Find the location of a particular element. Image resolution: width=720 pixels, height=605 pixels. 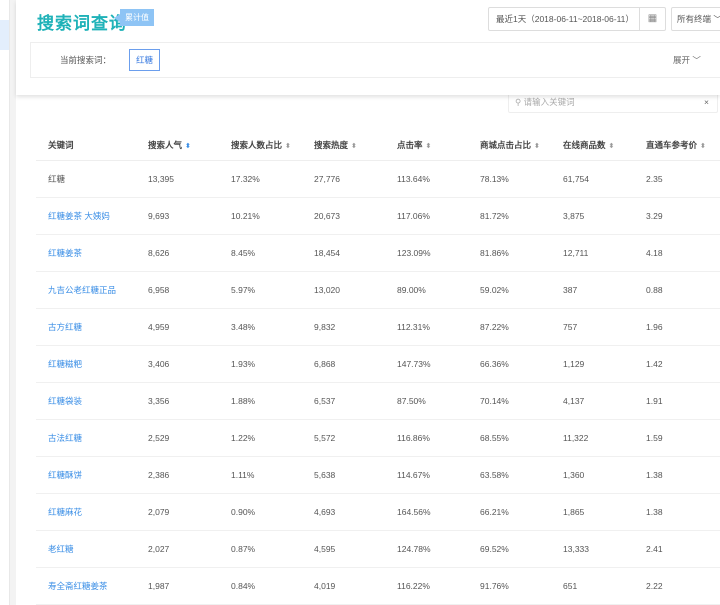

current-keyword-chip: 红糖 is located at coordinates (144, 60).